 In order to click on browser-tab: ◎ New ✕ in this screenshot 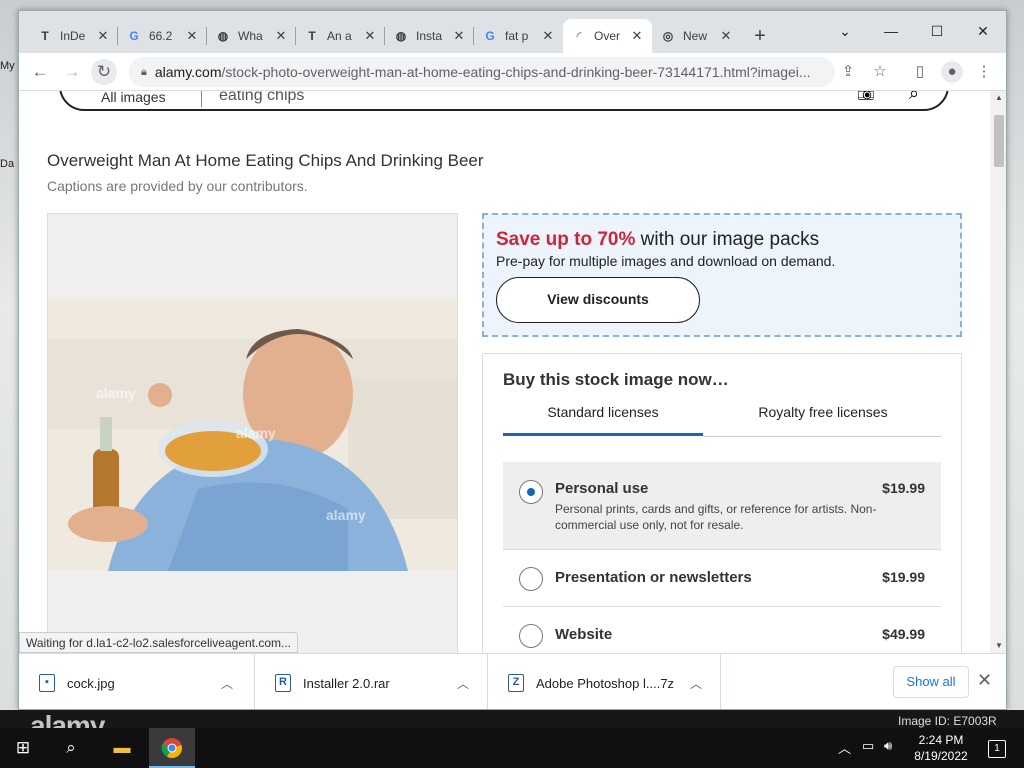, I will do `click(696, 36)`.